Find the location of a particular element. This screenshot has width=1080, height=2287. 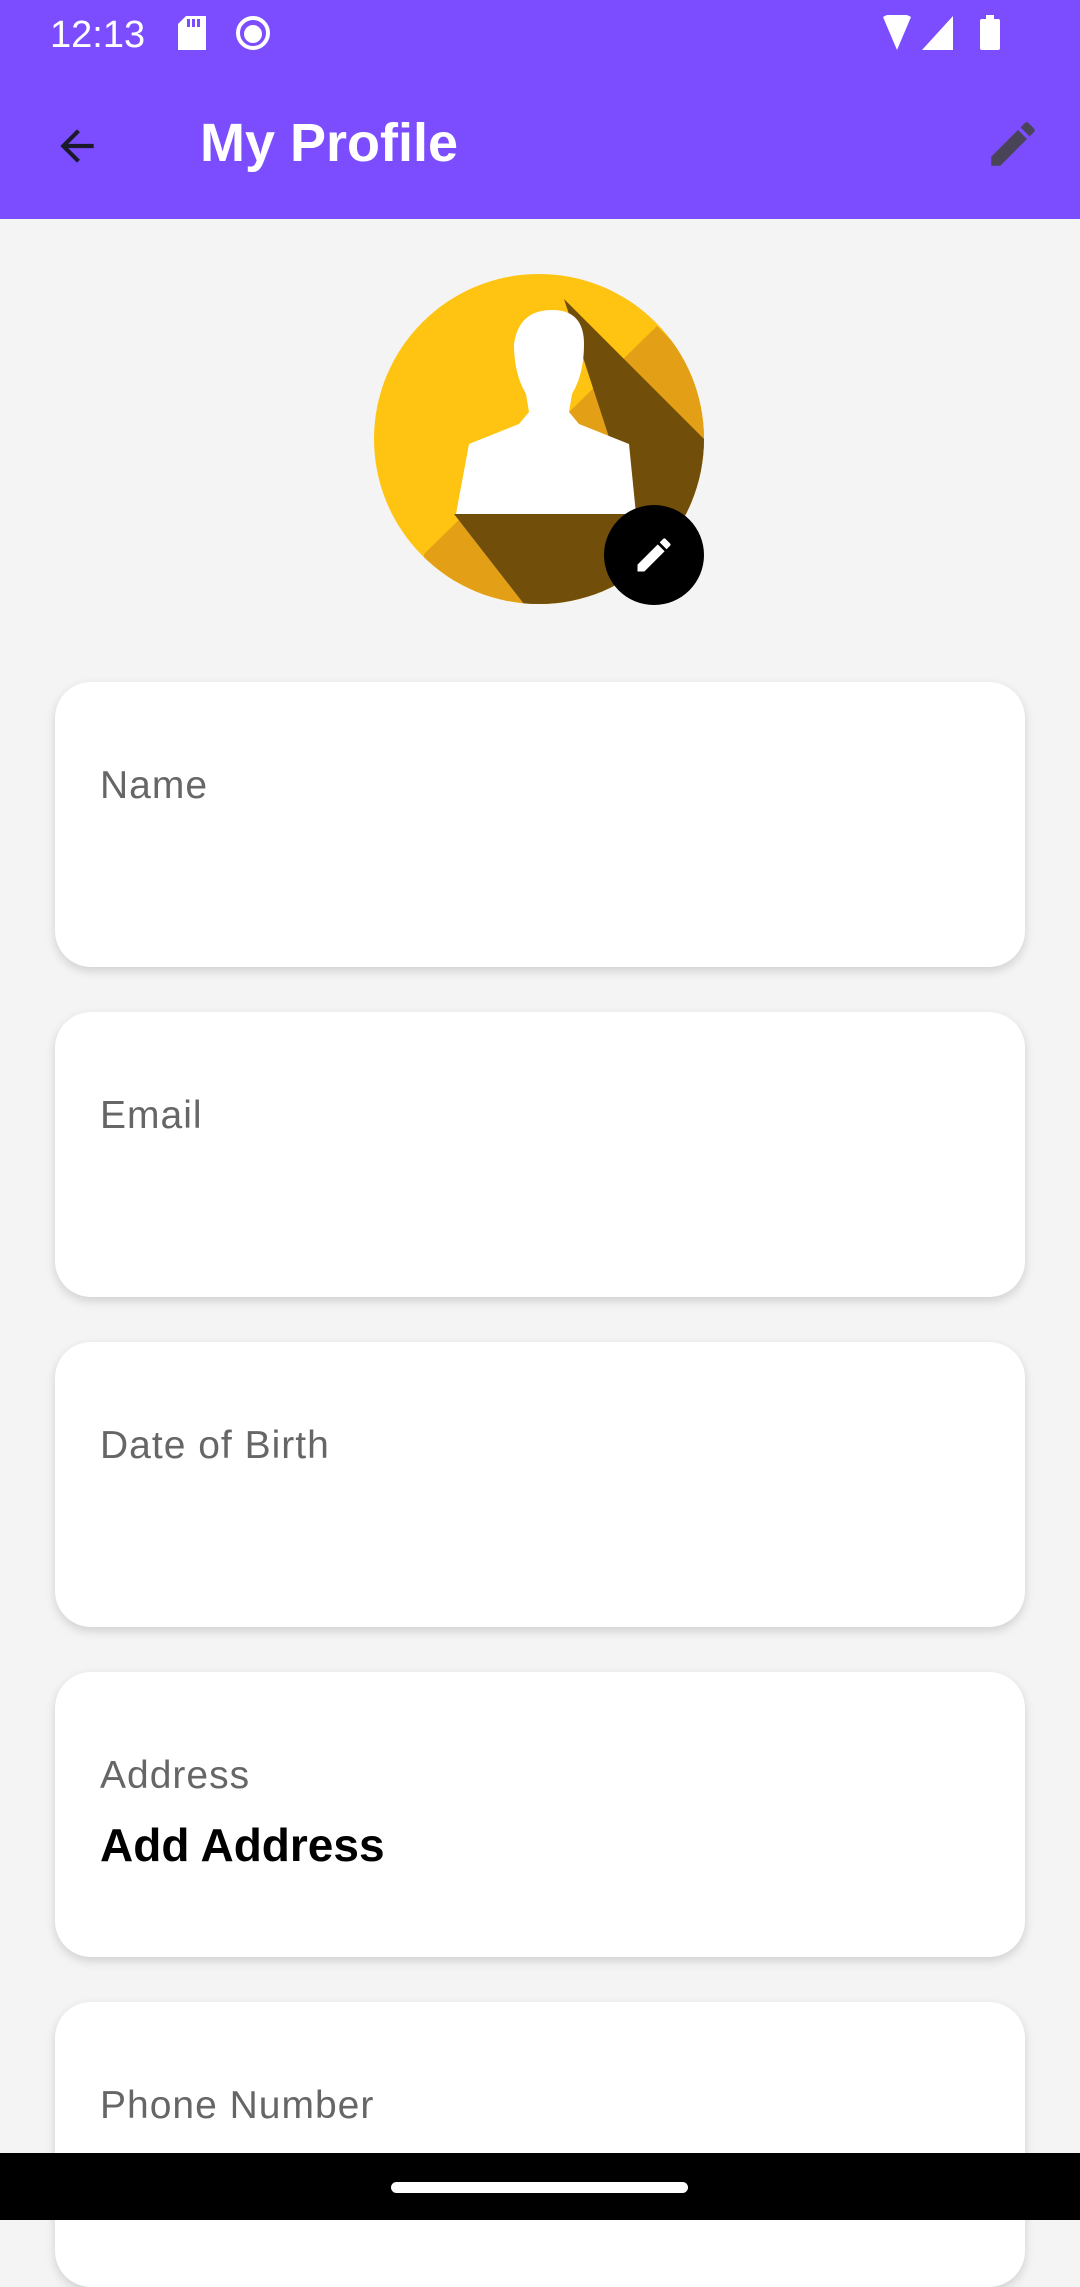

page-title: My Profile is located at coordinates (329, 143).